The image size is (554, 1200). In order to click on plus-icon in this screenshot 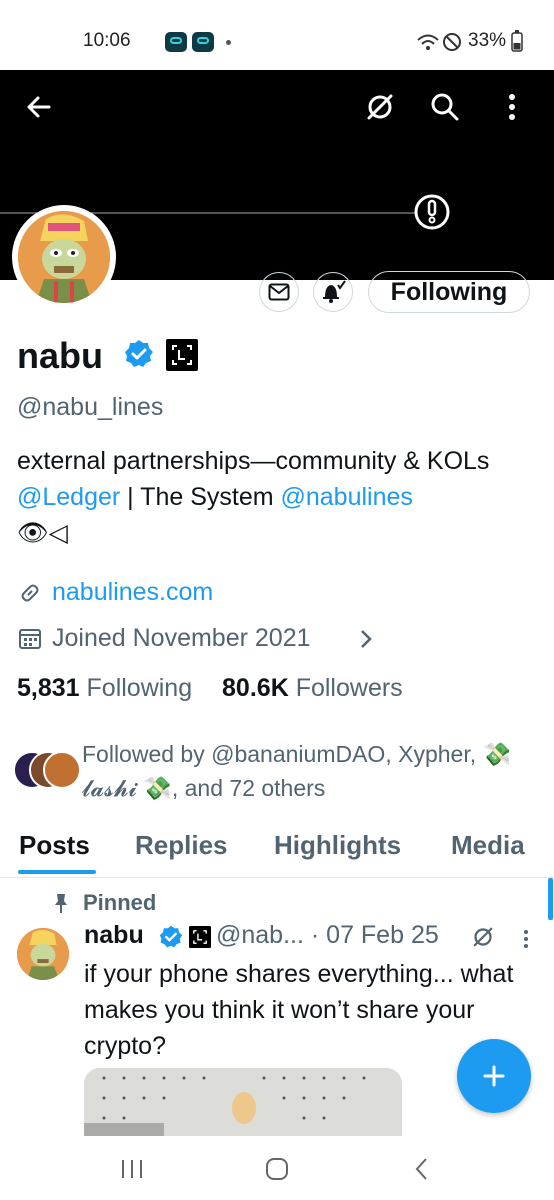, I will do `click(494, 1076)`.